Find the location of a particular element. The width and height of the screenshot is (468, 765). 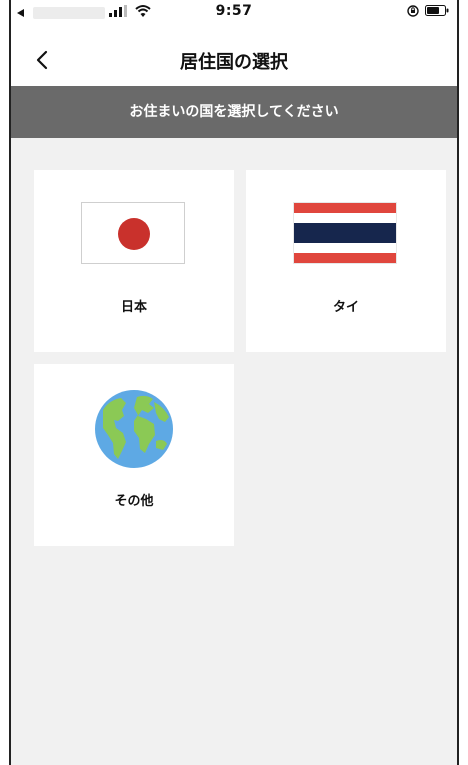

status-bar: 9:57 is located at coordinates (234, 17).